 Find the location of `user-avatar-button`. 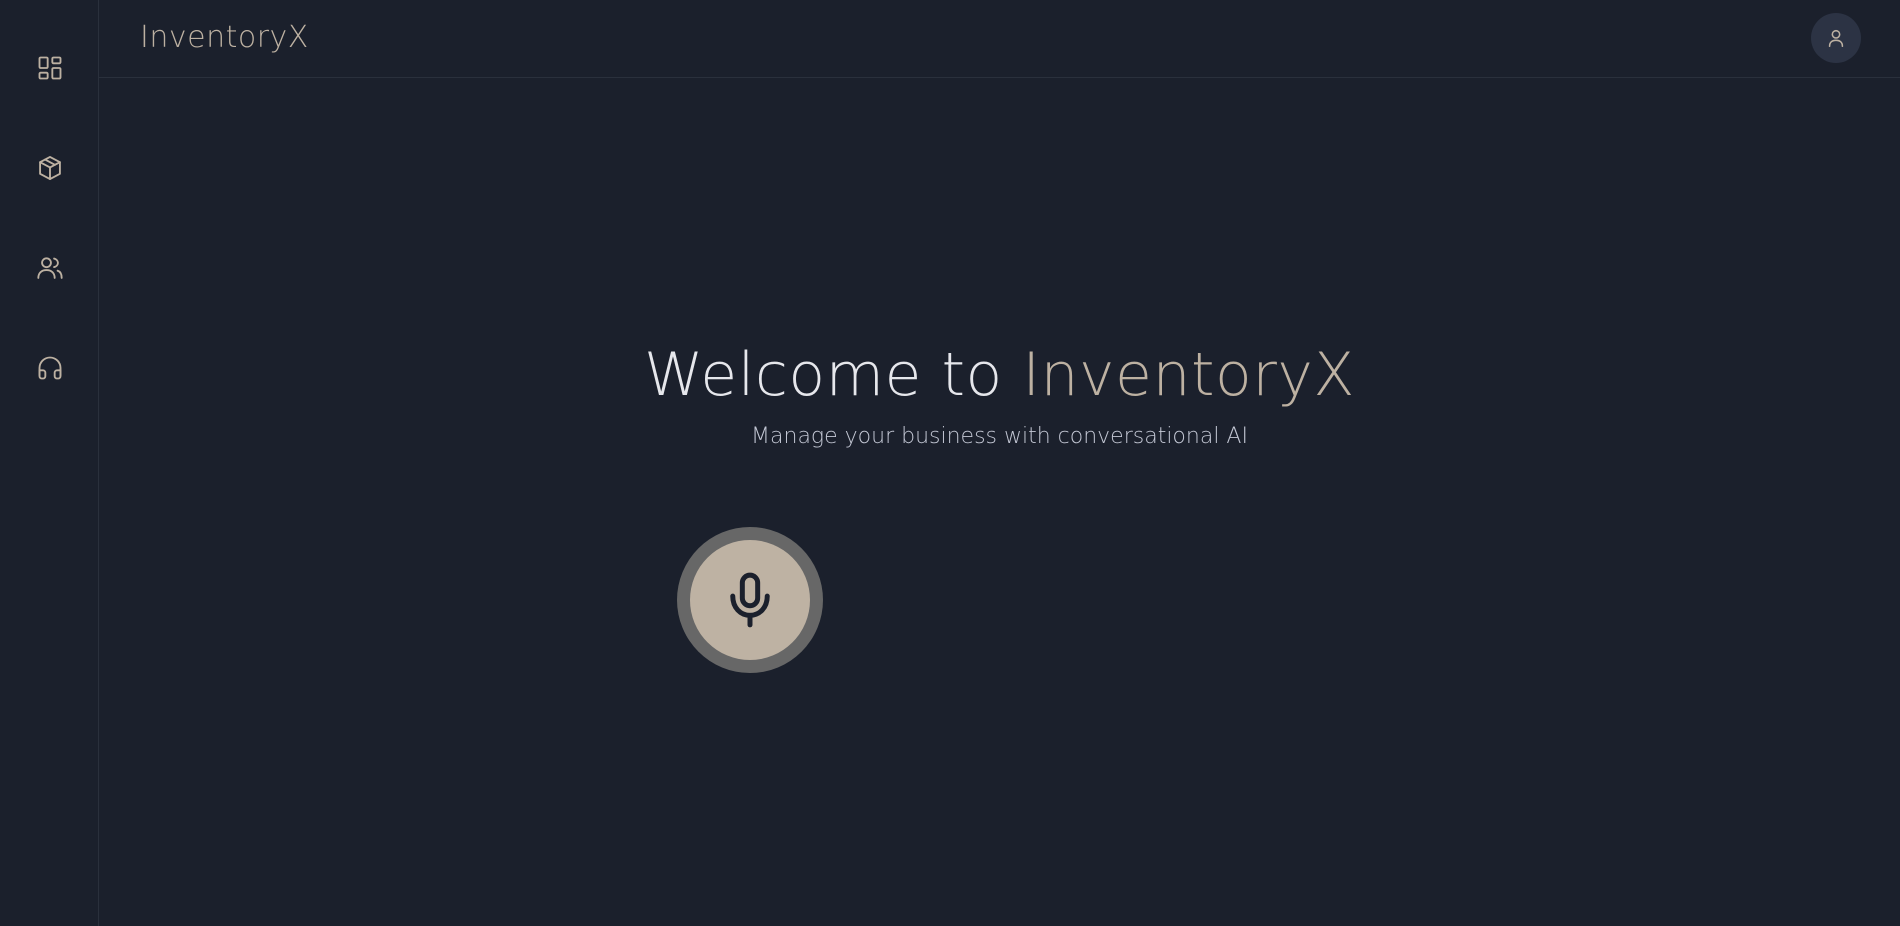

user-avatar-button is located at coordinates (1836, 38).